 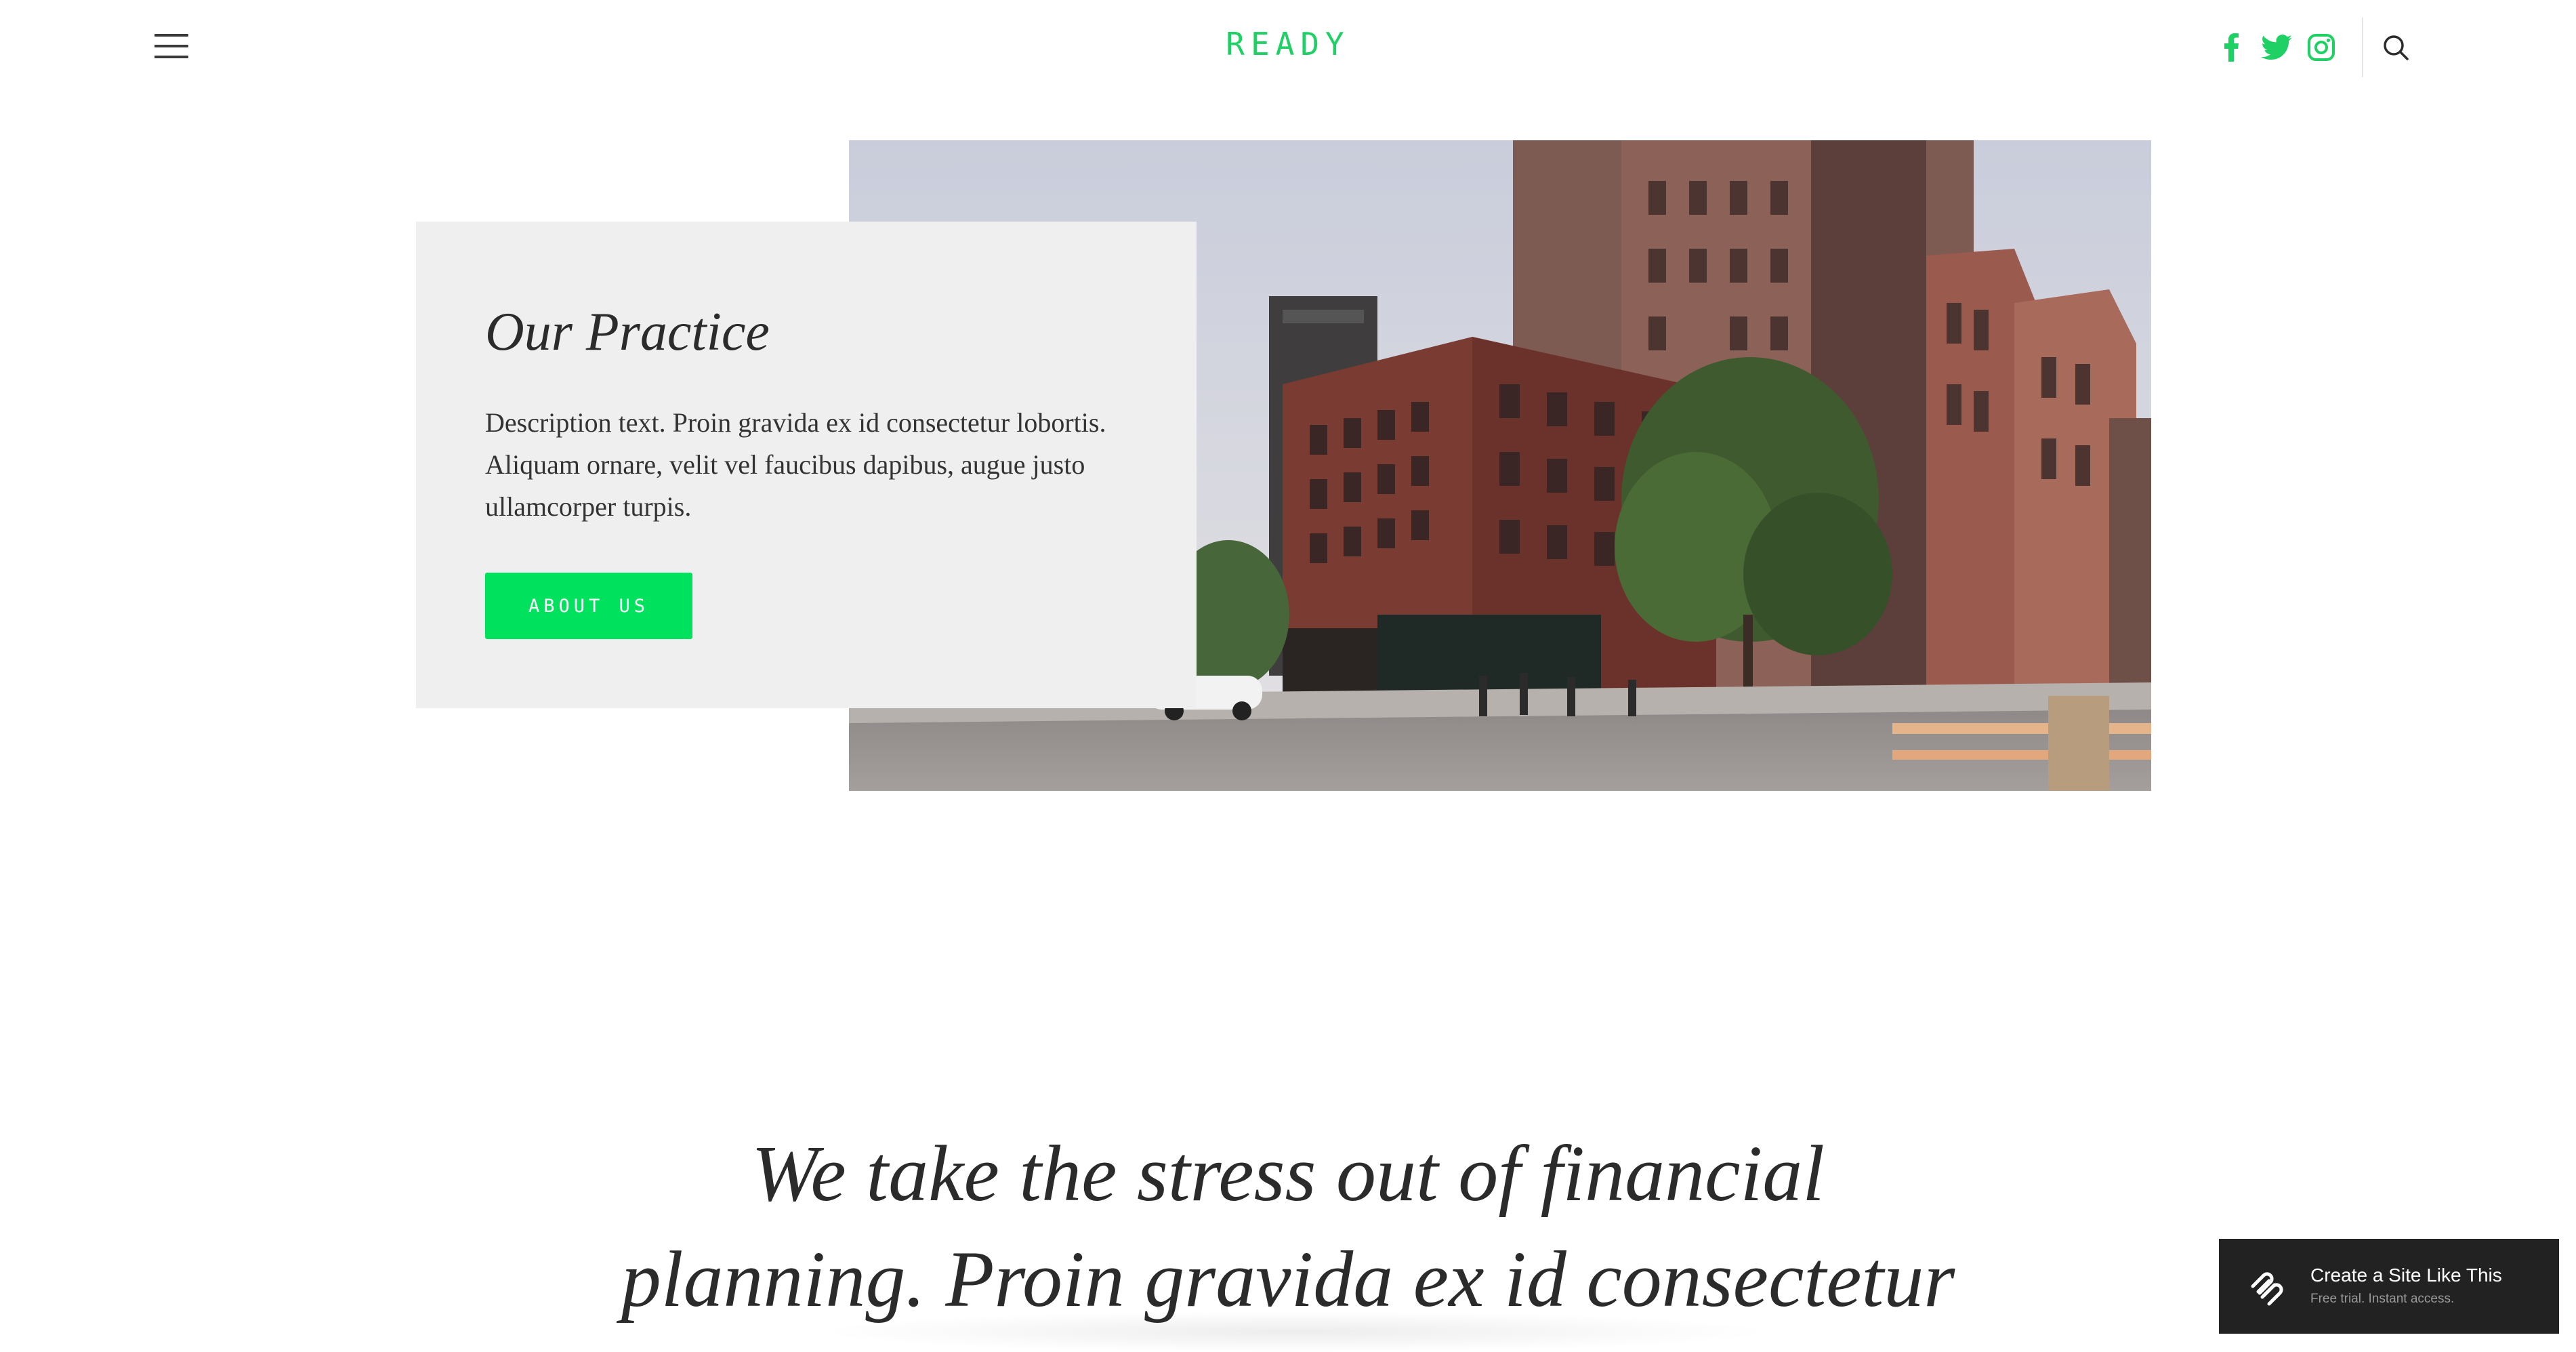 I want to click on social-links, so click(x=2281, y=47).